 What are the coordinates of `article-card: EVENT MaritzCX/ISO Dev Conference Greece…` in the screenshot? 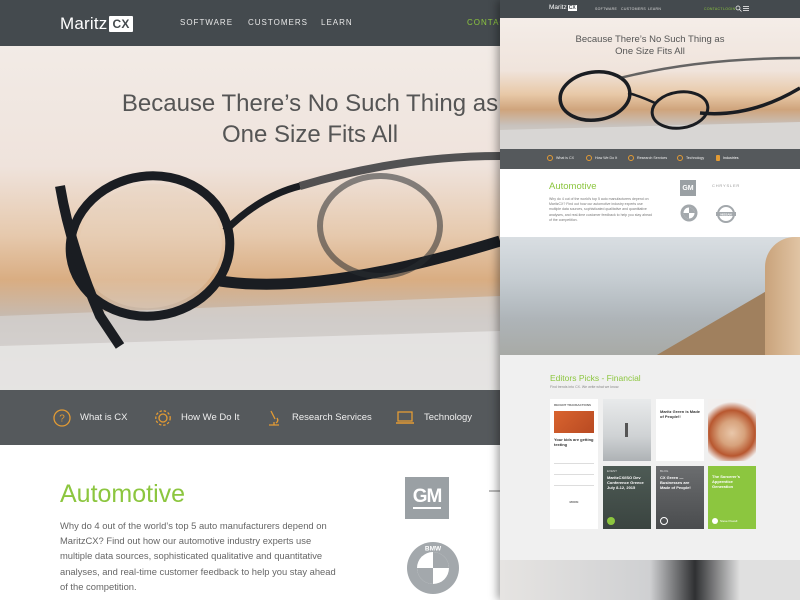 It's located at (627, 497).